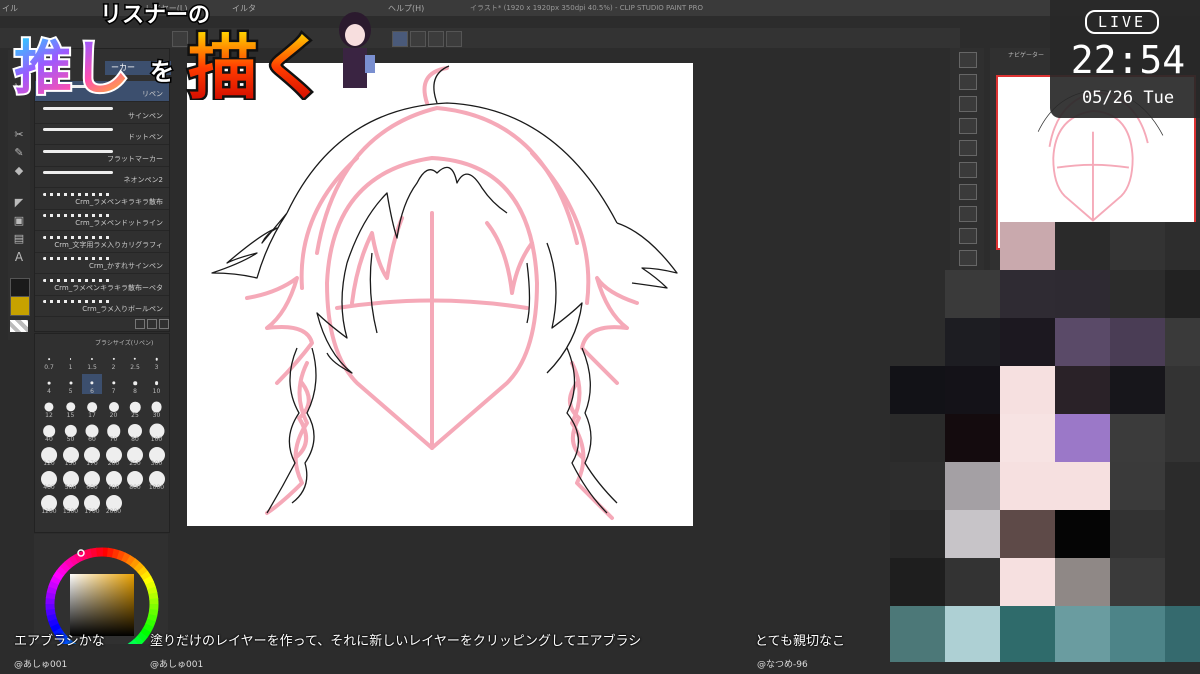 This screenshot has height=674, width=1200. I want to click on brush-item: Crm_ラメペンキラキラ散布, so click(102, 199).